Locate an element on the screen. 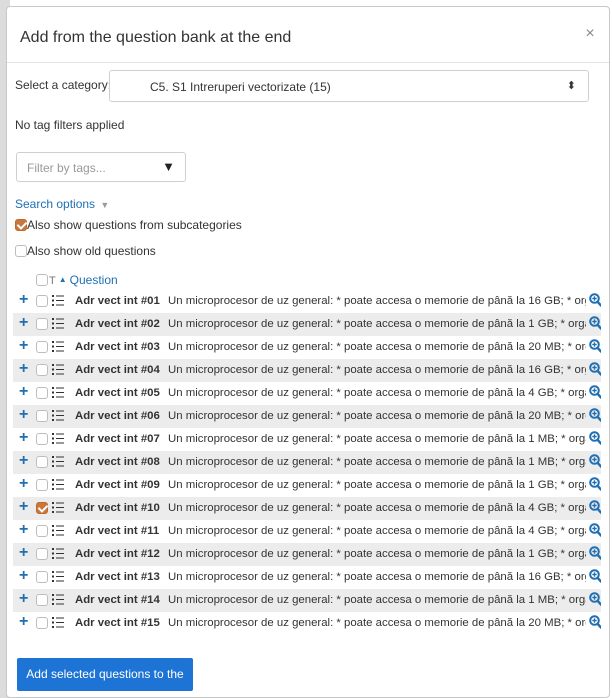  tag-filter-input: Filter by tags... ▼ is located at coordinates (101, 167).